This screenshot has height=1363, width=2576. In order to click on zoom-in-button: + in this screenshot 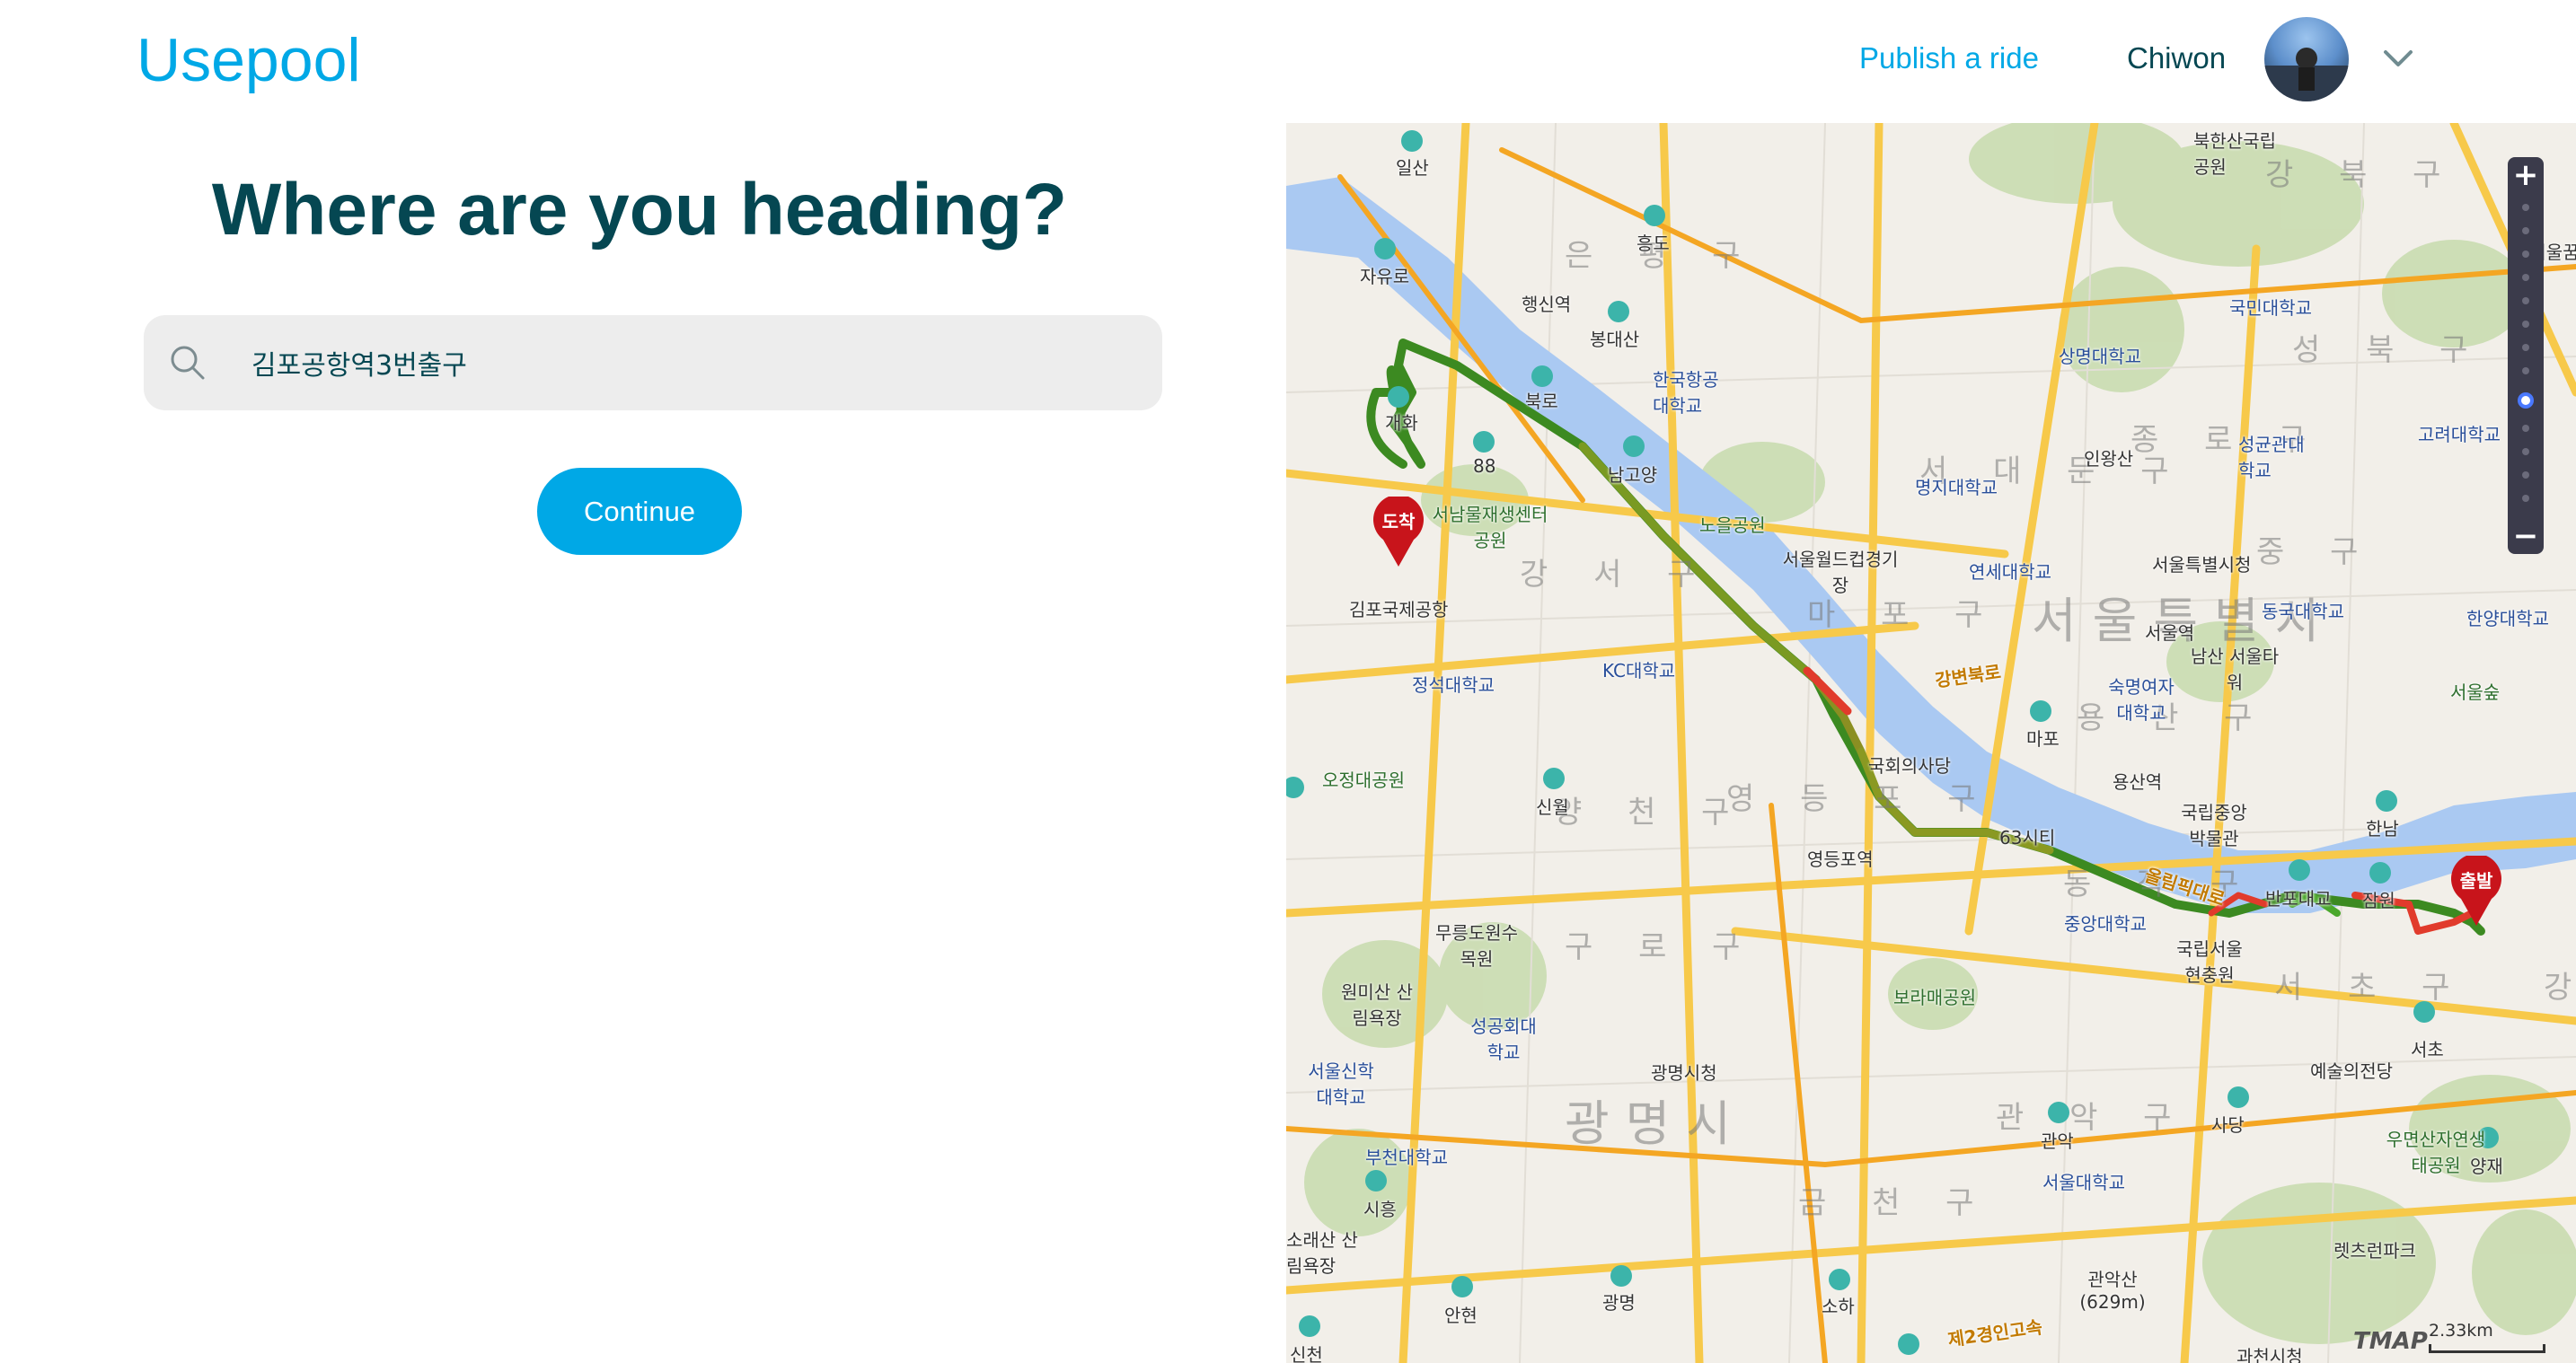, I will do `click(2526, 175)`.